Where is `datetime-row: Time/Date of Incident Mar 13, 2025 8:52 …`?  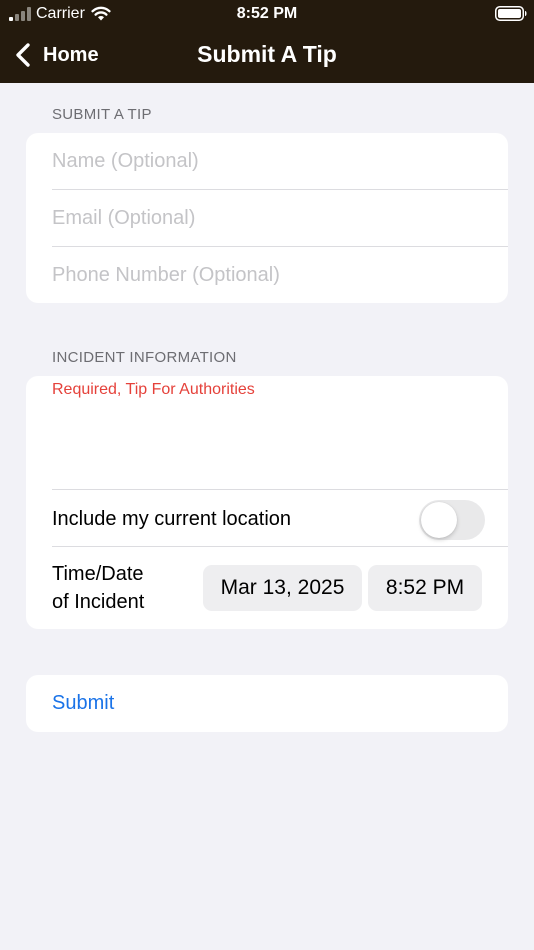 datetime-row: Time/Date of Incident Mar 13, 2025 8:52 … is located at coordinates (267, 588).